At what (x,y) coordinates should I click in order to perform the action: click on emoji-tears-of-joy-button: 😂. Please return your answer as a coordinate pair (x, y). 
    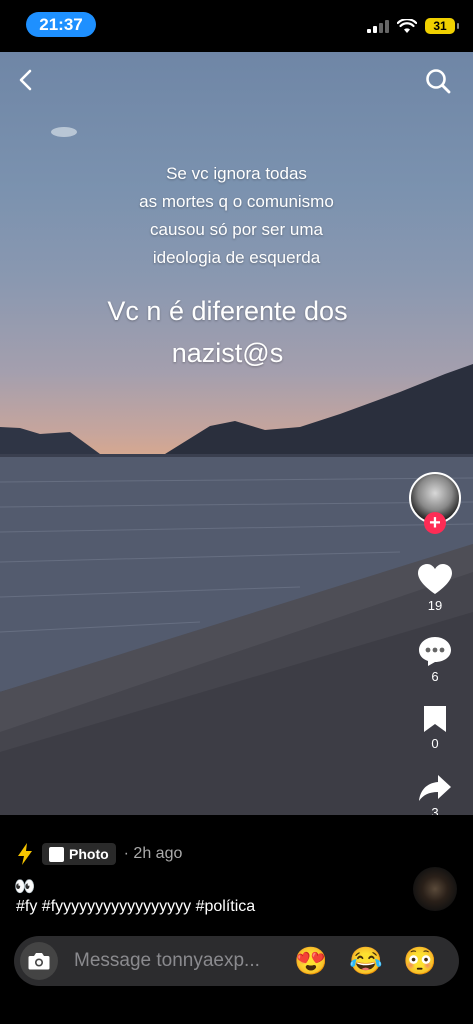
    Looking at the image, I should click on (366, 961).